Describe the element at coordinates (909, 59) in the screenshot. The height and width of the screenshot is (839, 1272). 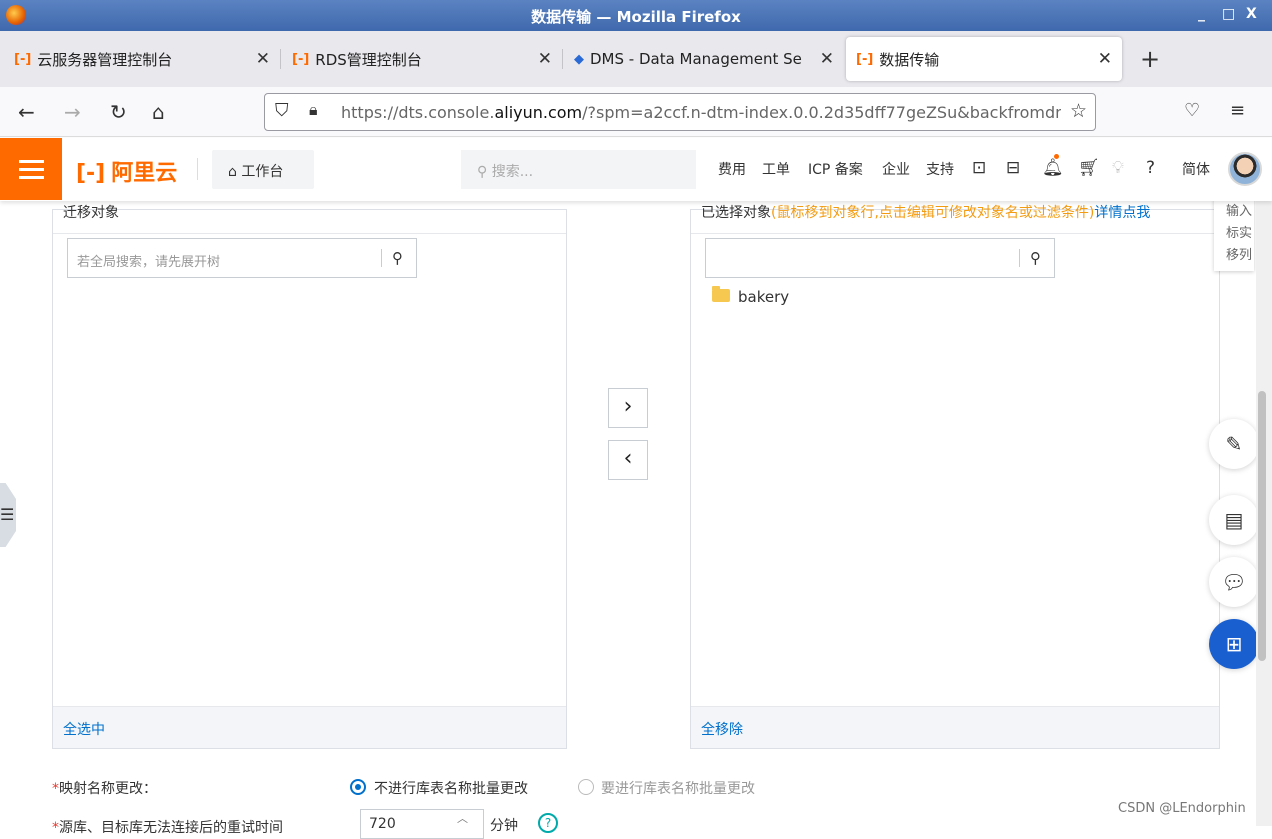
I see `tab-label: 数据传输` at that location.